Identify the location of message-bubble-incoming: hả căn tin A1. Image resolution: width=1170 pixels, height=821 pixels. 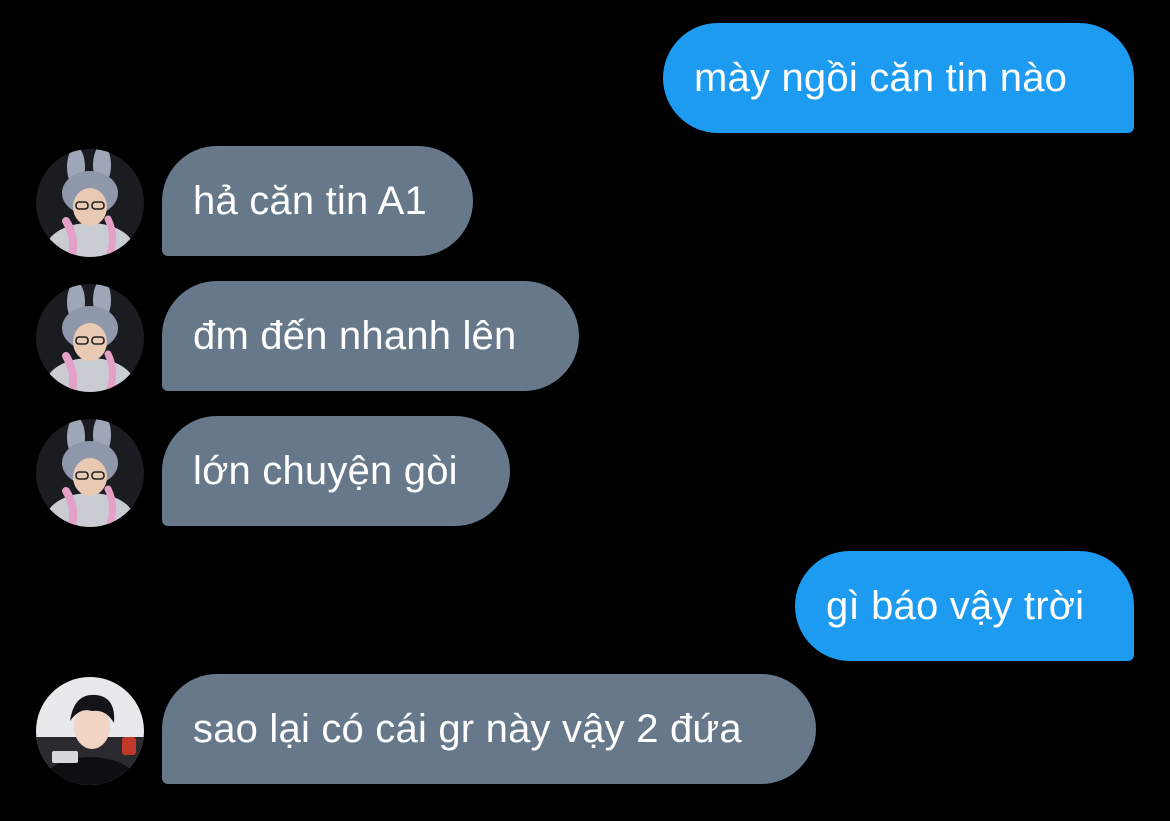
(317, 201).